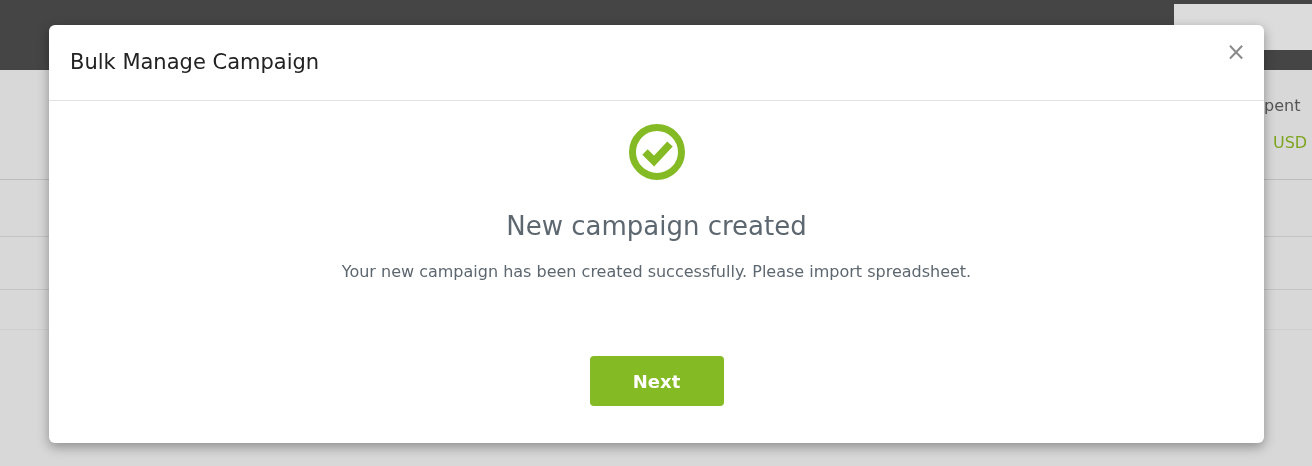 The width and height of the screenshot is (1312, 466). What do you see at coordinates (1290, 143) in the screenshot?
I see `currency-label: USD` at bounding box center [1290, 143].